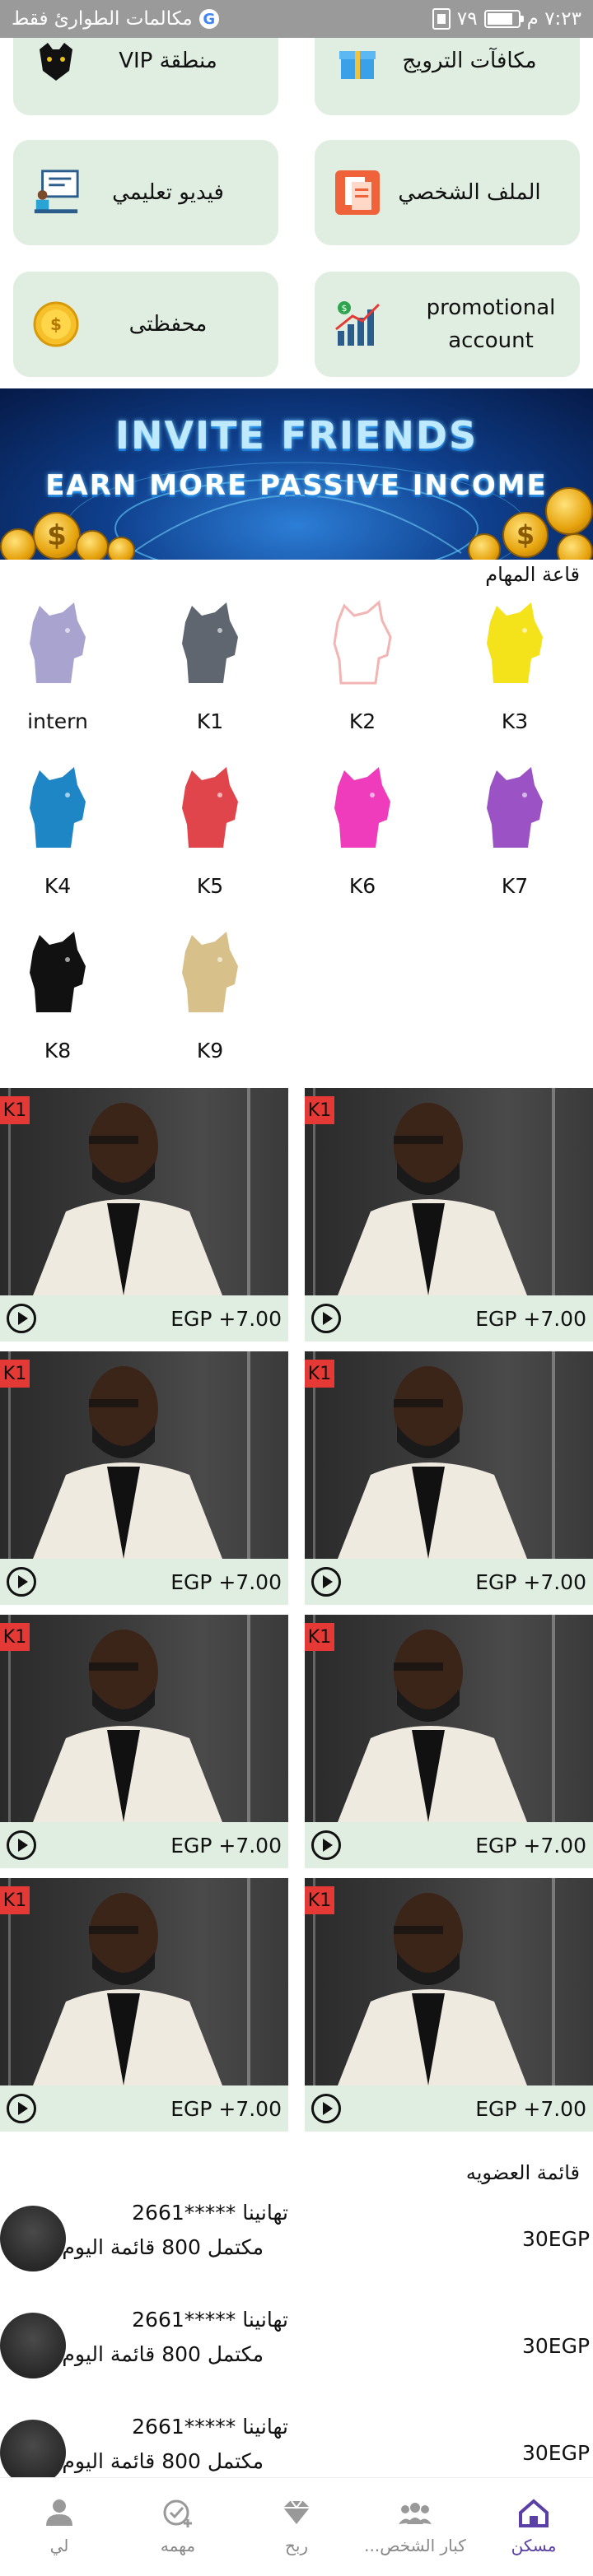 This screenshot has height=2576, width=593. What do you see at coordinates (210, 979) in the screenshot?
I see `level-card: K9` at bounding box center [210, 979].